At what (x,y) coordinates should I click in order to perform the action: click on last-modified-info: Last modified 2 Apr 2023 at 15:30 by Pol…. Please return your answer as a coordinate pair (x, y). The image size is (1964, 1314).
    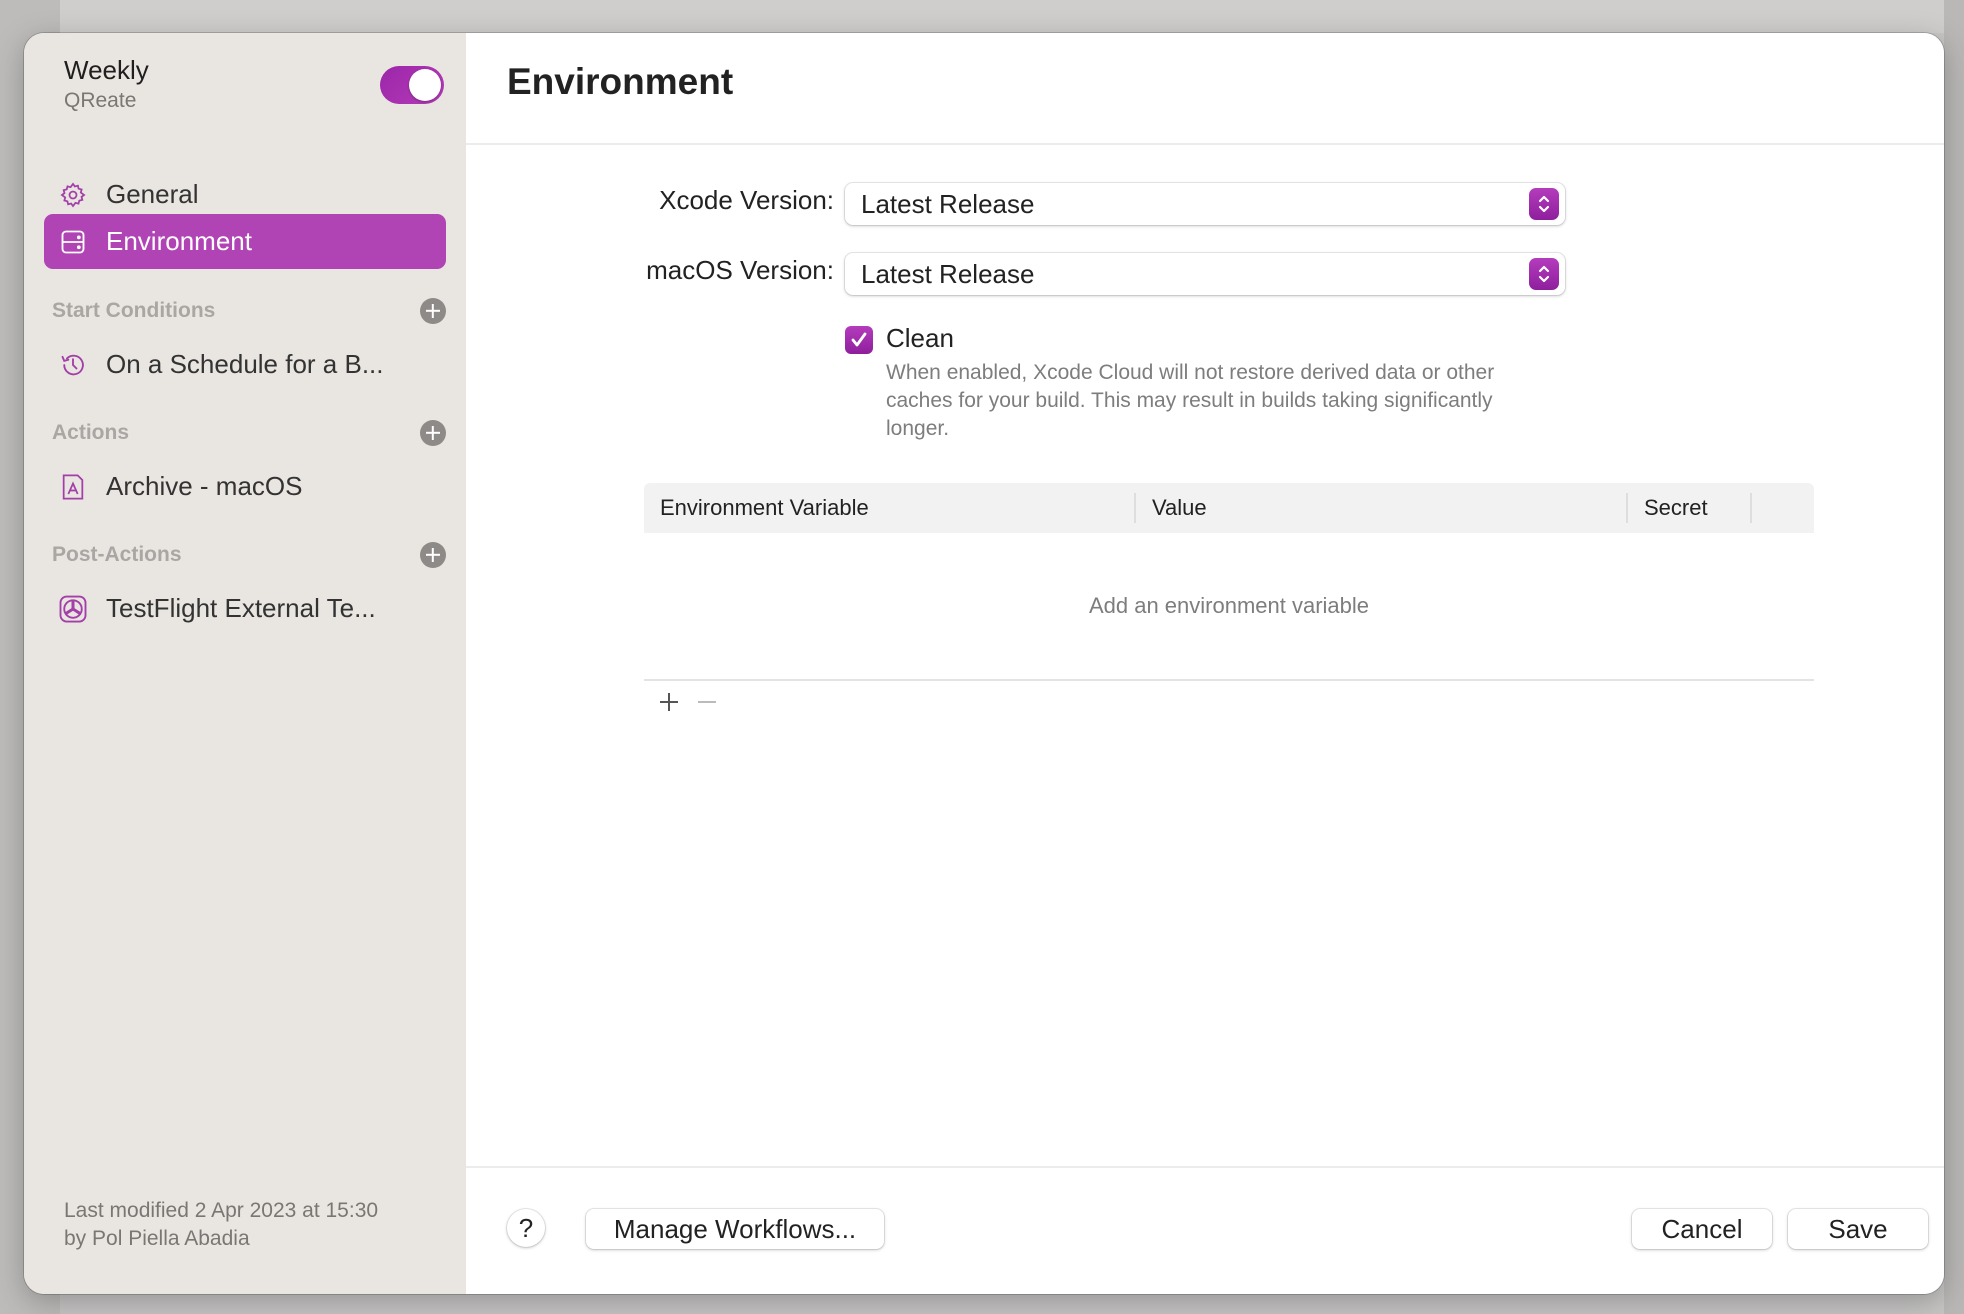
    Looking at the image, I should click on (221, 1225).